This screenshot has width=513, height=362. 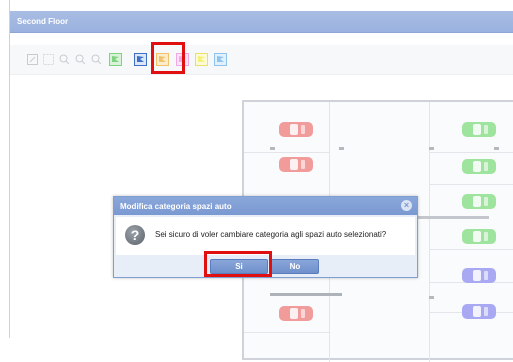 I want to click on blue-flag-icon, so click(x=140, y=59).